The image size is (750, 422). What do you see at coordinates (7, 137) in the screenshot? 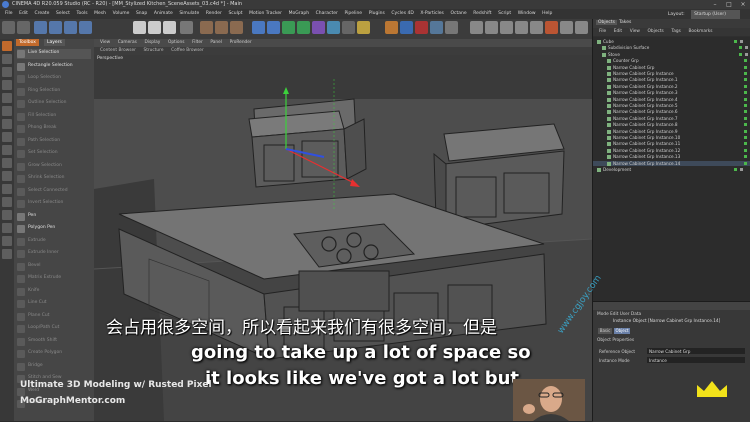
I see `uv-mode-icon` at bounding box center [7, 137].